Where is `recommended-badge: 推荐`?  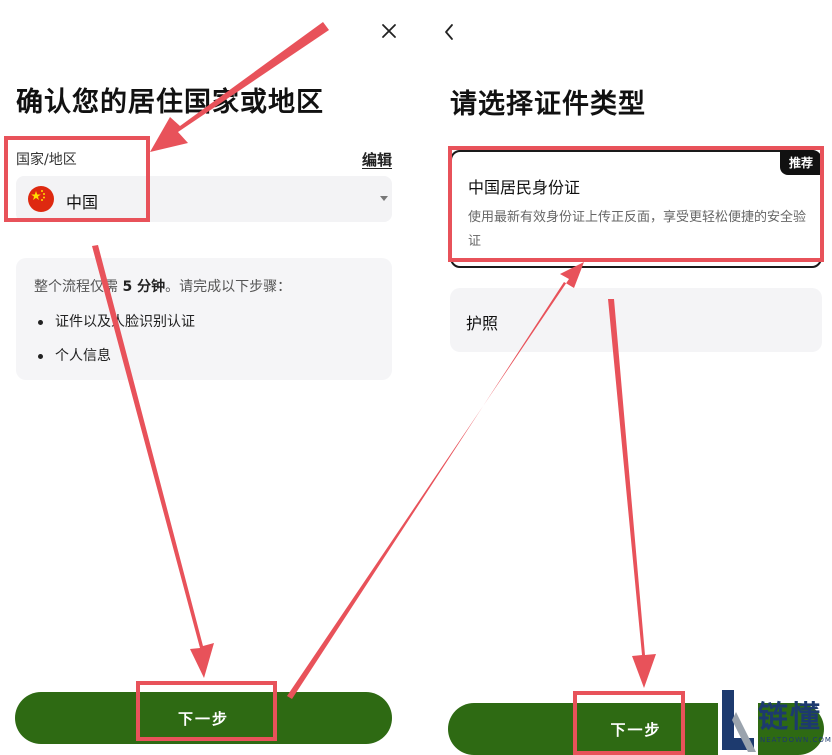
recommended-badge: 推荐 is located at coordinates (800, 162).